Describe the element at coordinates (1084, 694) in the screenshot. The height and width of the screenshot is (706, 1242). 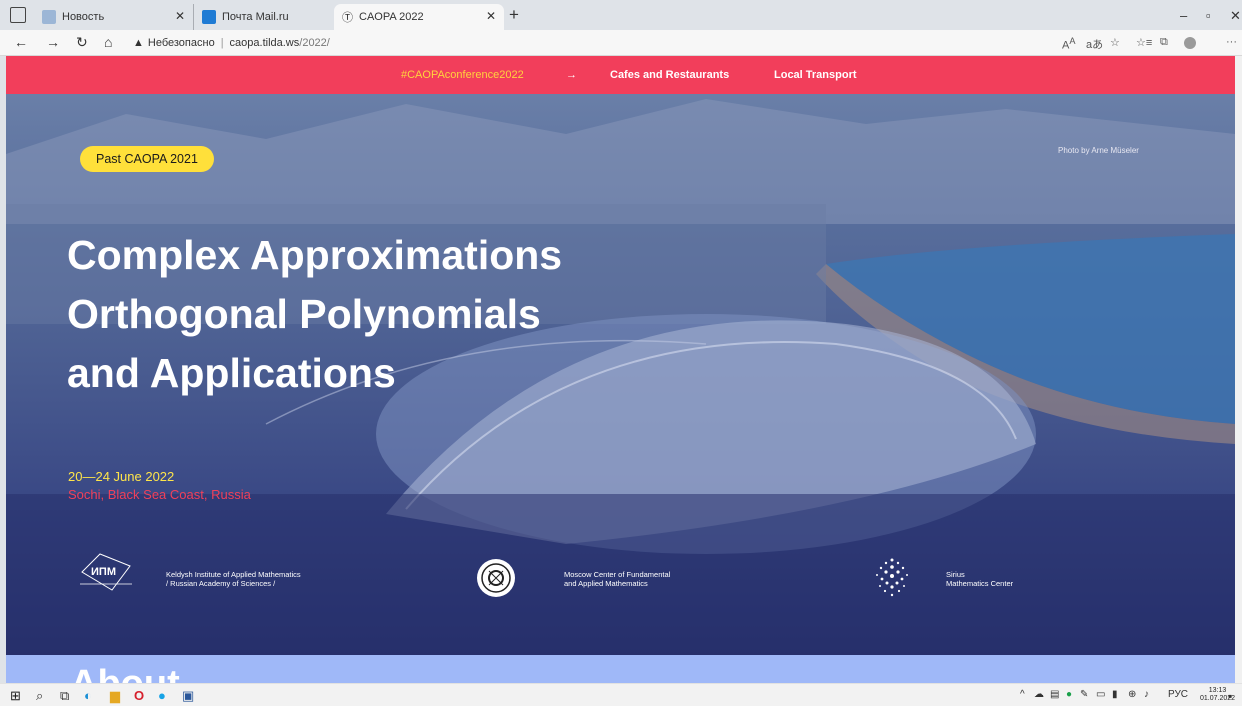
I see `pen-icon: ✎` at that location.